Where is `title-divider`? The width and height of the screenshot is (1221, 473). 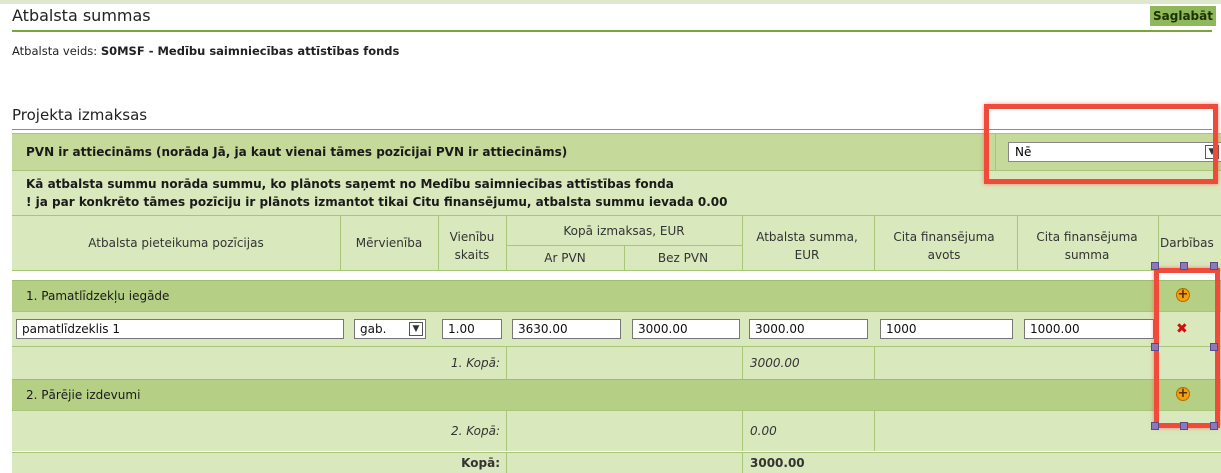
title-divider is located at coordinates (612, 31).